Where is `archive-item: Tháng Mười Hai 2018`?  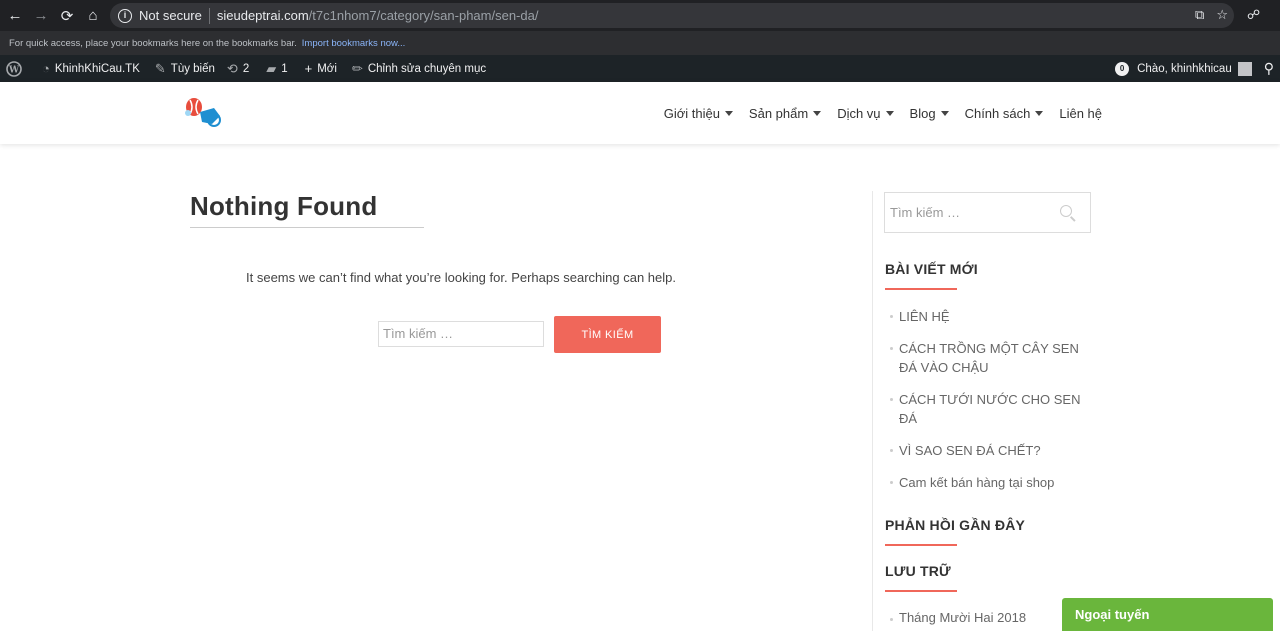
archive-item: Tháng Mười Hai 2018 is located at coordinates (958, 617).